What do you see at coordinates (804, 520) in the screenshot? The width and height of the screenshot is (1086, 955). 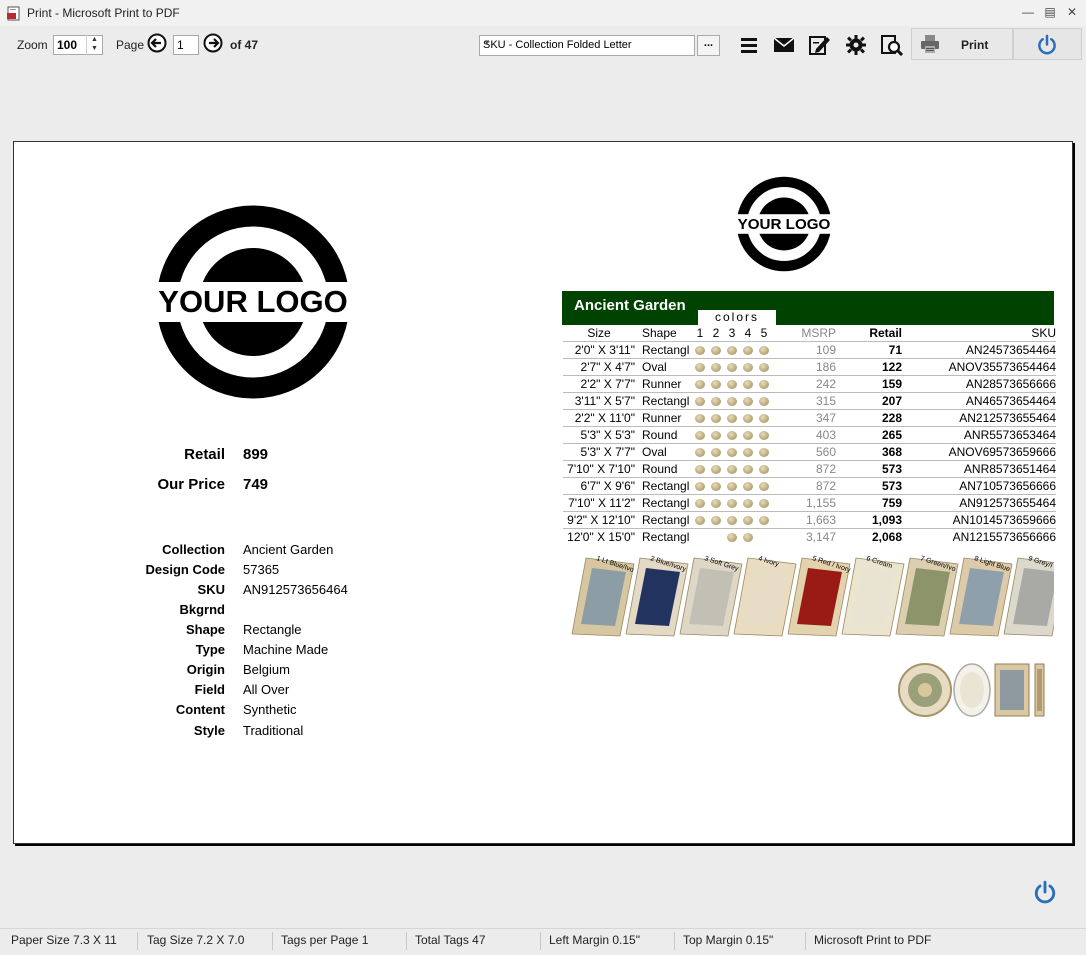 I see `cell-msrp: 1,663` at bounding box center [804, 520].